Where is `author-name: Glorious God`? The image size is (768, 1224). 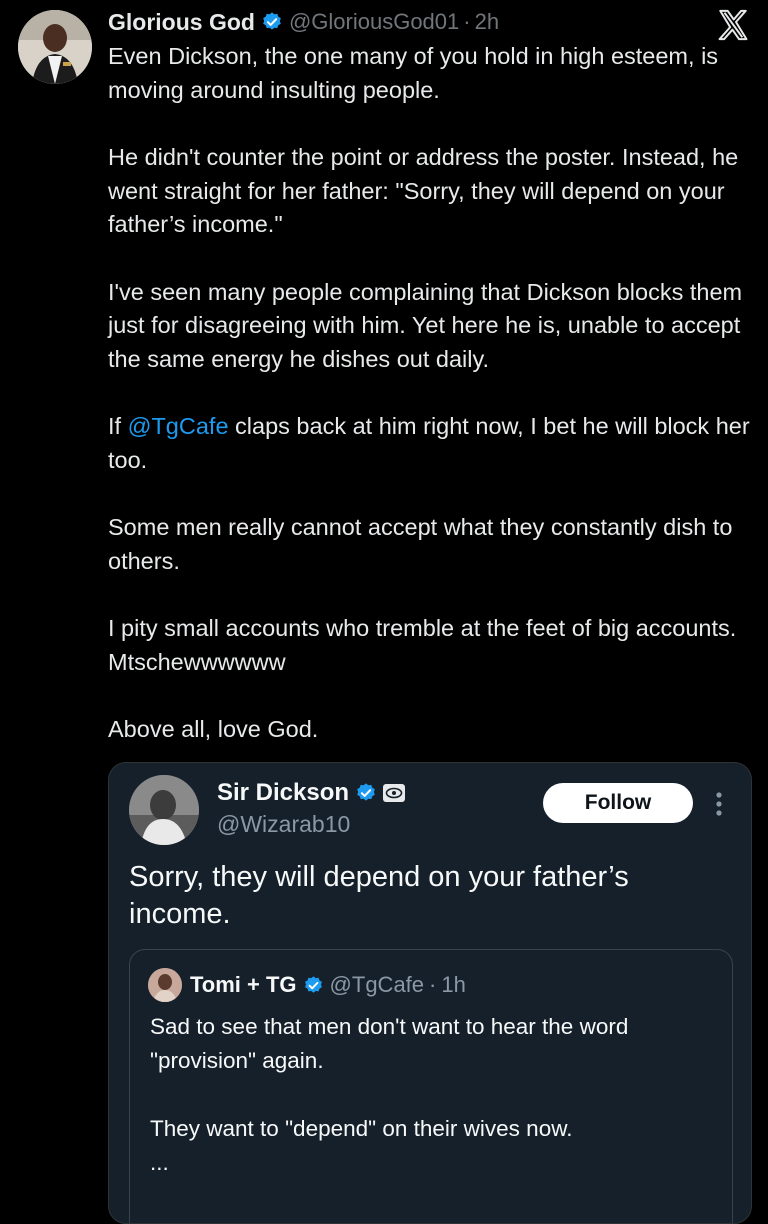
author-name: Glorious God is located at coordinates (181, 22).